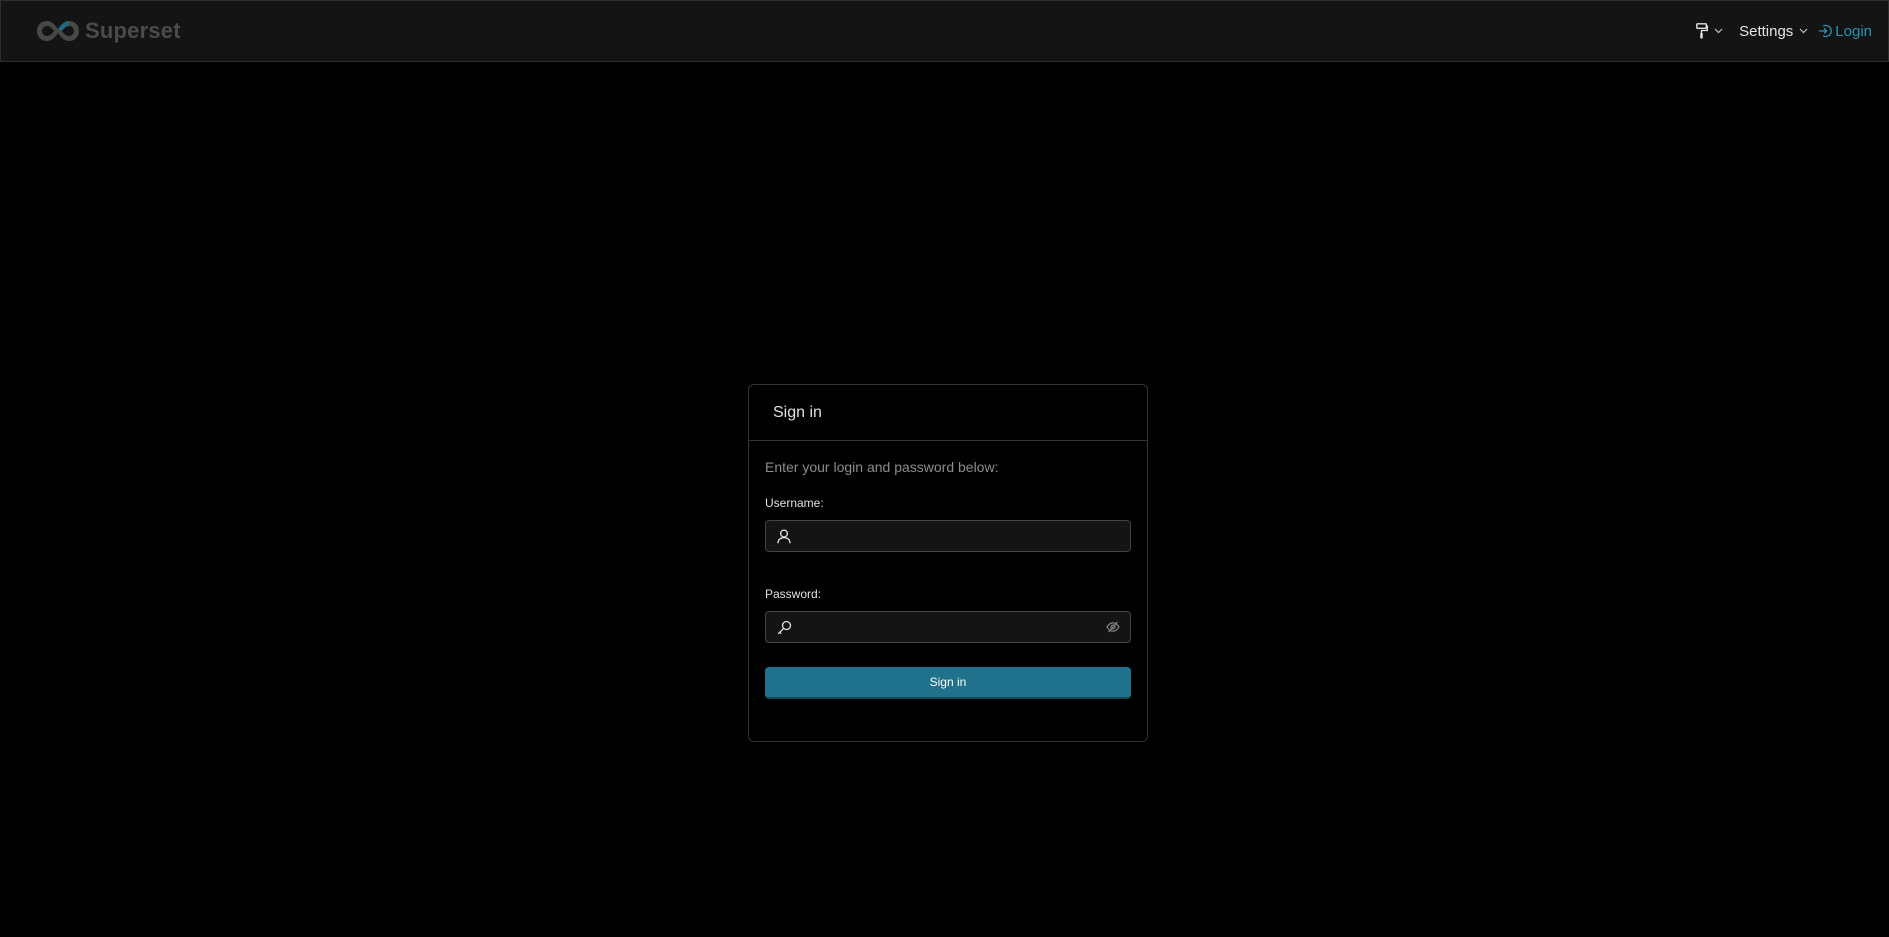 This screenshot has height=937, width=1889. Describe the element at coordinates (1702, 31) in the screenshot. I see `paint-roller-icon` at that location.